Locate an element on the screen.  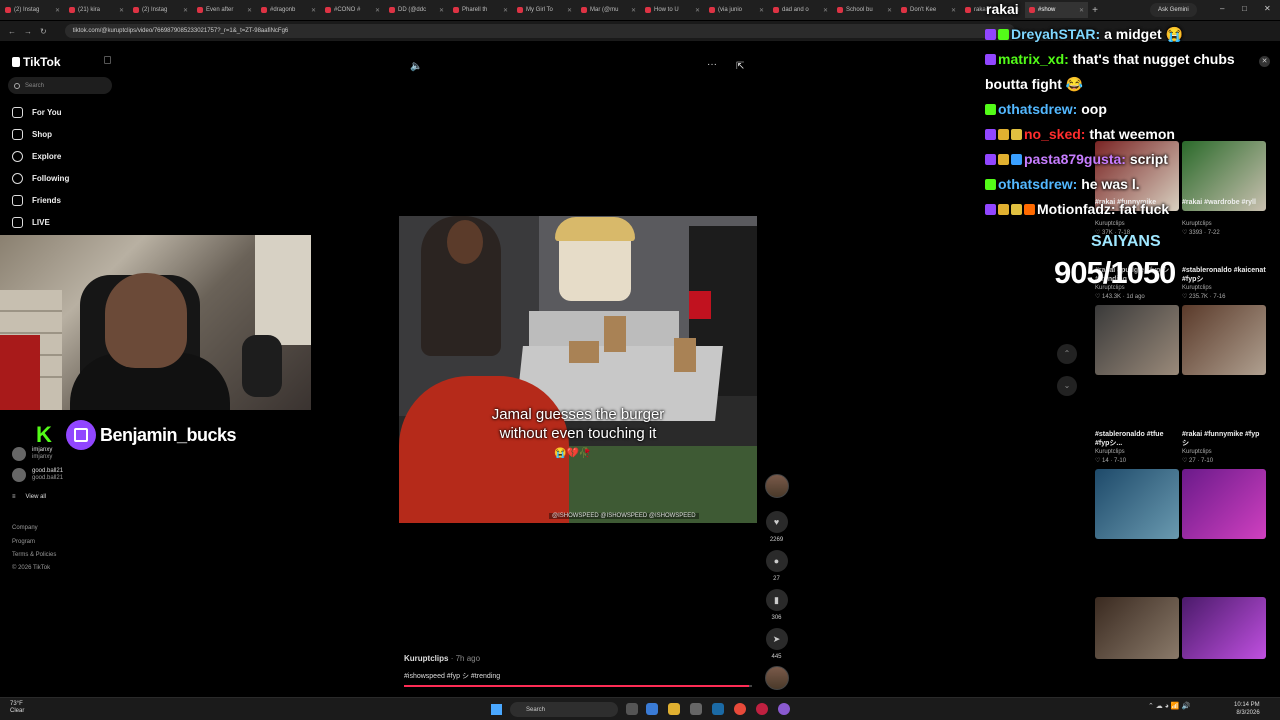
browser-tab: DD (@ddc ✕ is located at coordinates (416, 10).